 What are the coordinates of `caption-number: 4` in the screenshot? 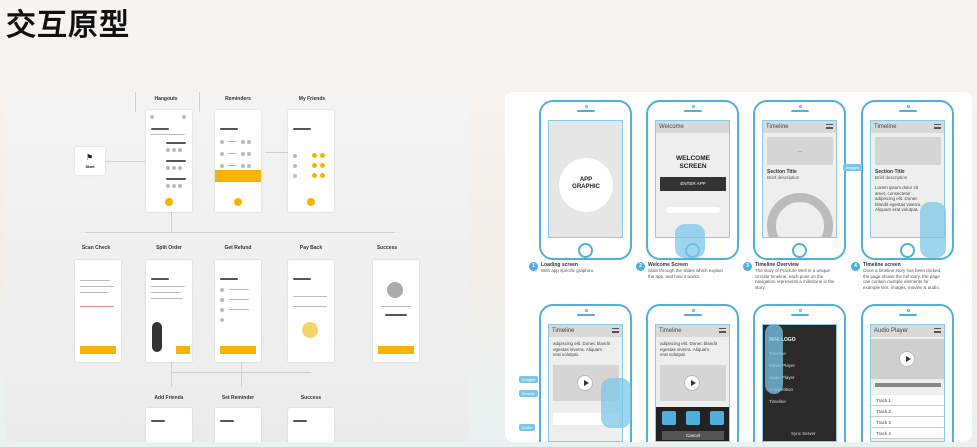 It's located at (855, 266).